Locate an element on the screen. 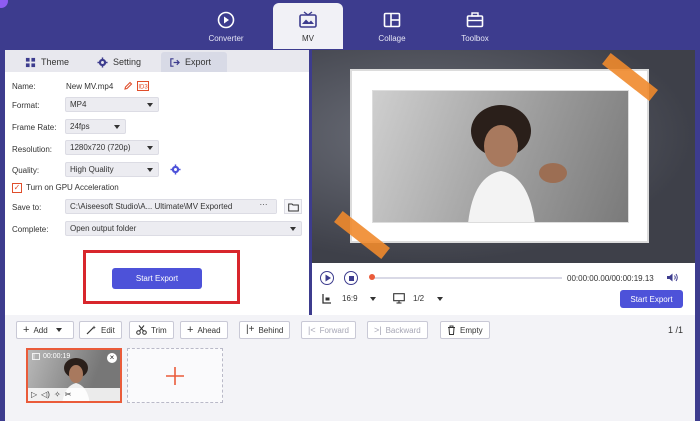  name-label: Name: is located at coordinates (24, 86).